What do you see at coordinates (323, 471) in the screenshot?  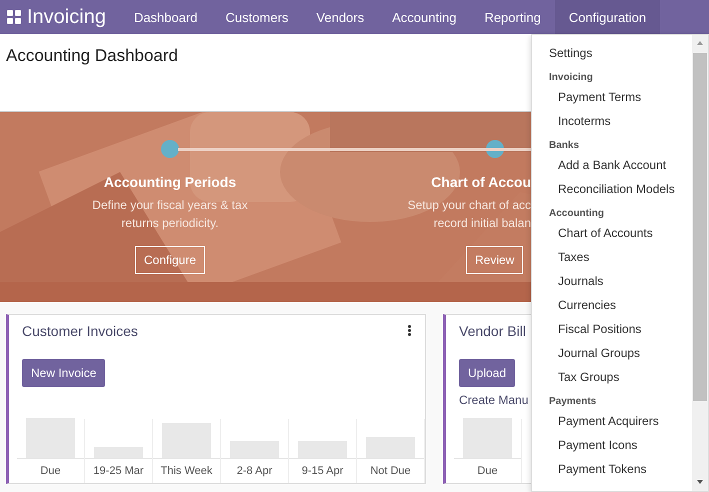 I see `axis-label: 9-15 Apr` at bounding box center [323, 471].